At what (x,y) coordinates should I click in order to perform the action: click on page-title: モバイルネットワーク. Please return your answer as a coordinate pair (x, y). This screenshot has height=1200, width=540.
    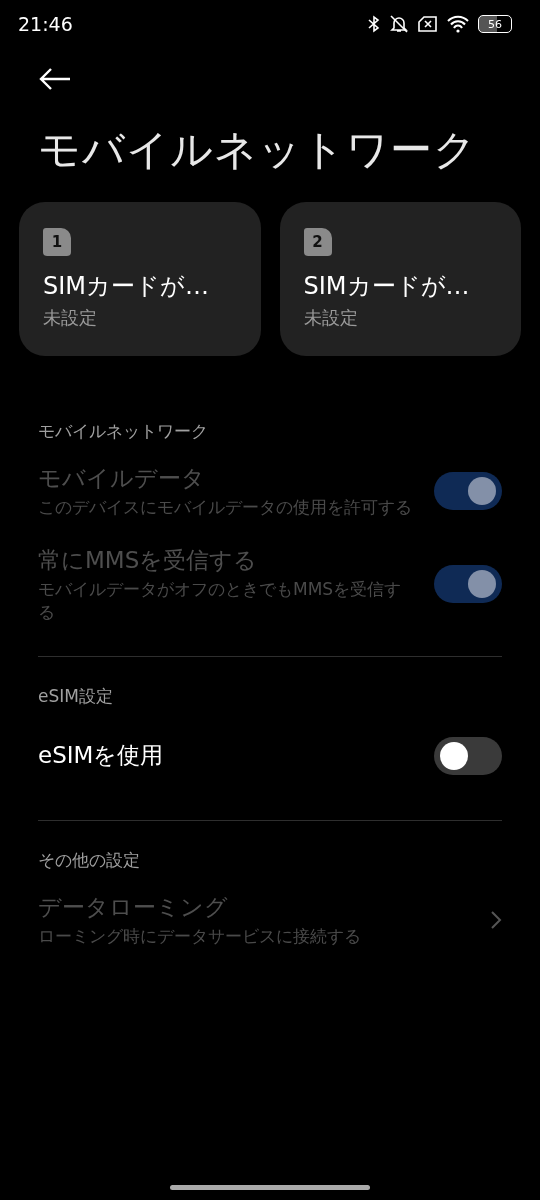
    Looking at the image, I should click on (258, 150).